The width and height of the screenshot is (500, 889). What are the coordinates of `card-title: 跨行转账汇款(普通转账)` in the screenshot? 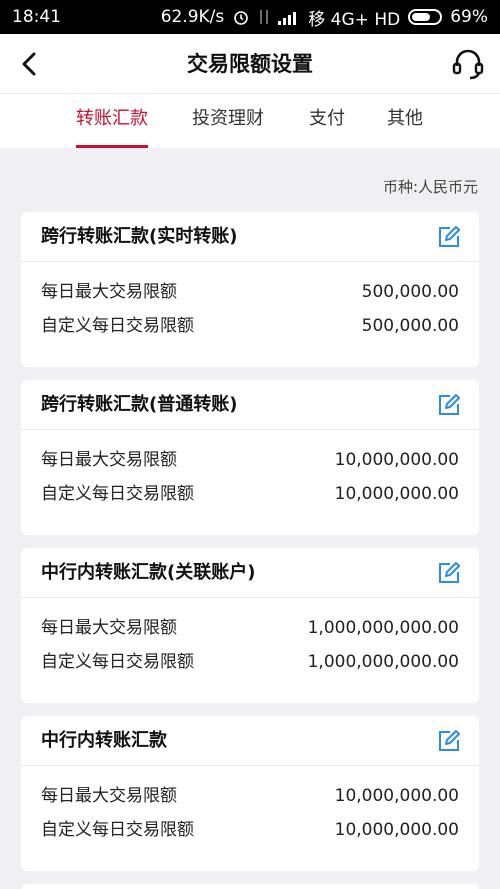 It's located at (139, 404).